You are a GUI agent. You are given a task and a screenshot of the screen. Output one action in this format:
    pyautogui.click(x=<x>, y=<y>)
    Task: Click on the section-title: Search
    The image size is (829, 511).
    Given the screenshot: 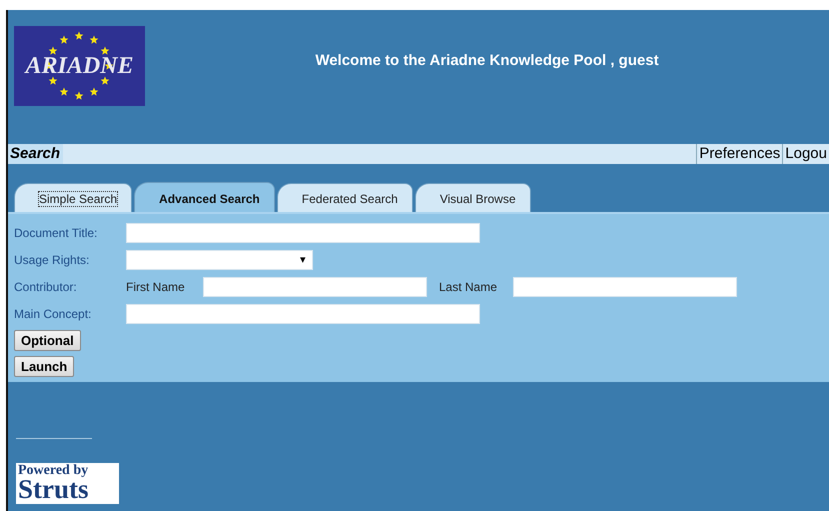 What is the action you would take?
    pyautogui.click(x=36, y=154)
    